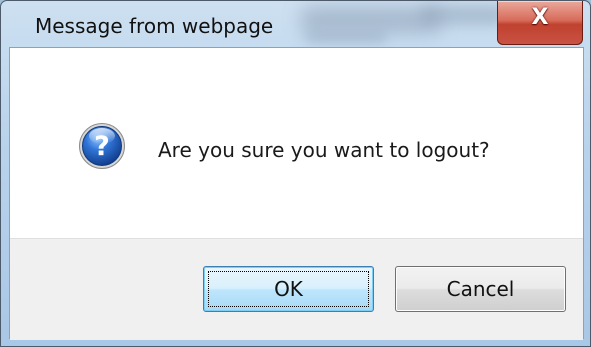 The width and height of the screenshot is (591, 347). Describe the element at coordinates (324, 150) in the screenshot. I see `message-text: Are you sure you want to logout?` at that location.